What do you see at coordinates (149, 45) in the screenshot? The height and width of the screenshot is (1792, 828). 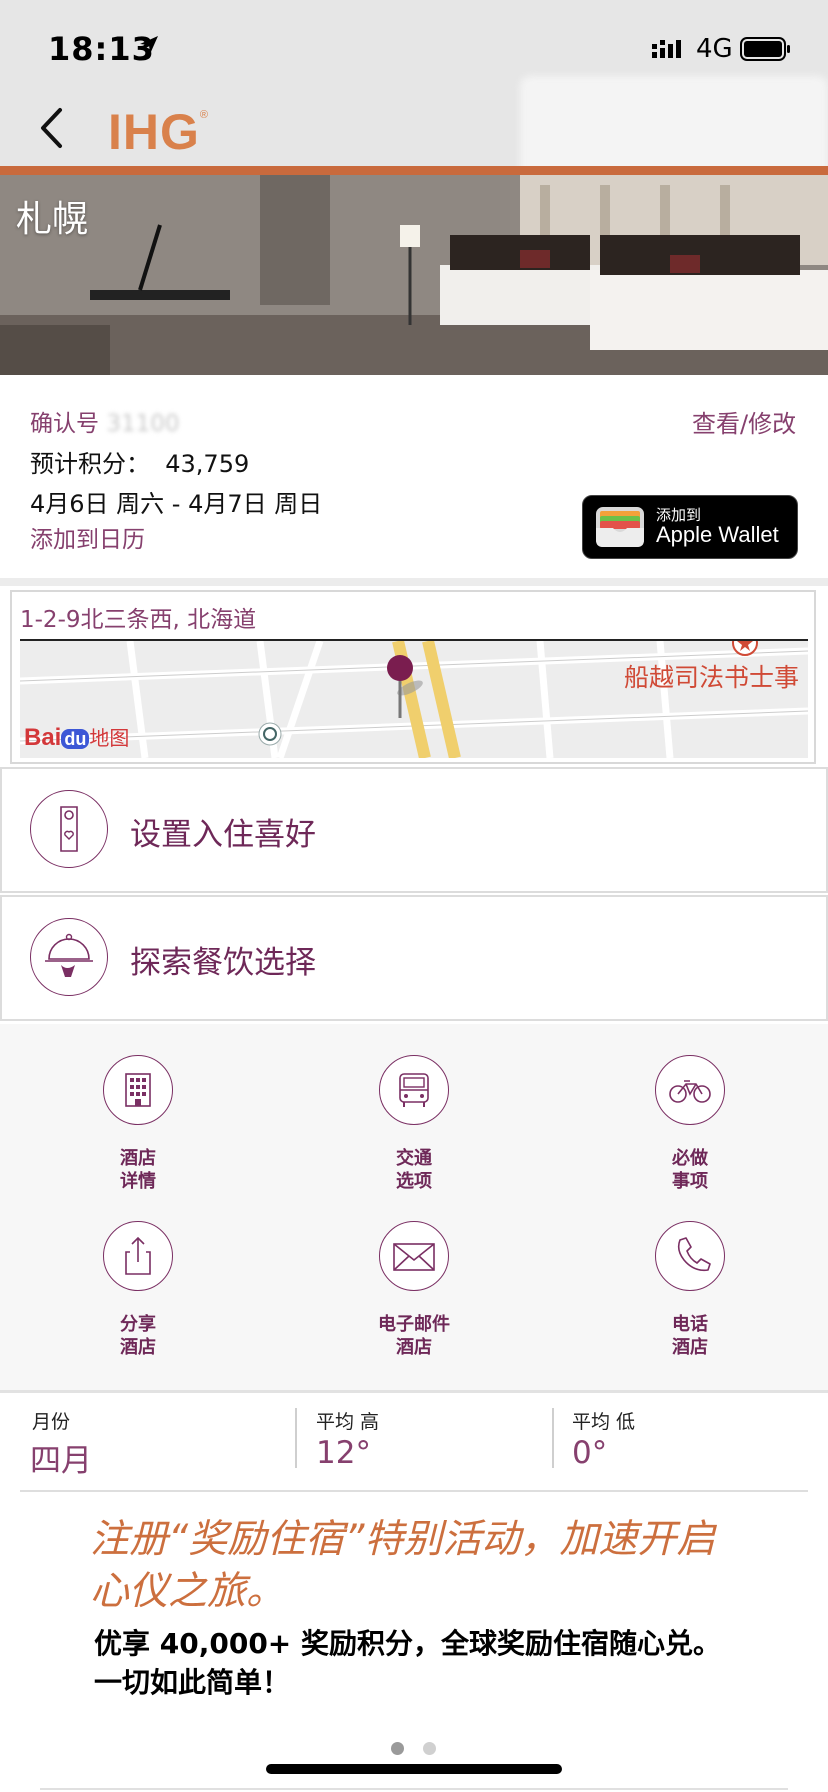 I see `location-arrow-icon` at bounding box center [149, 45].